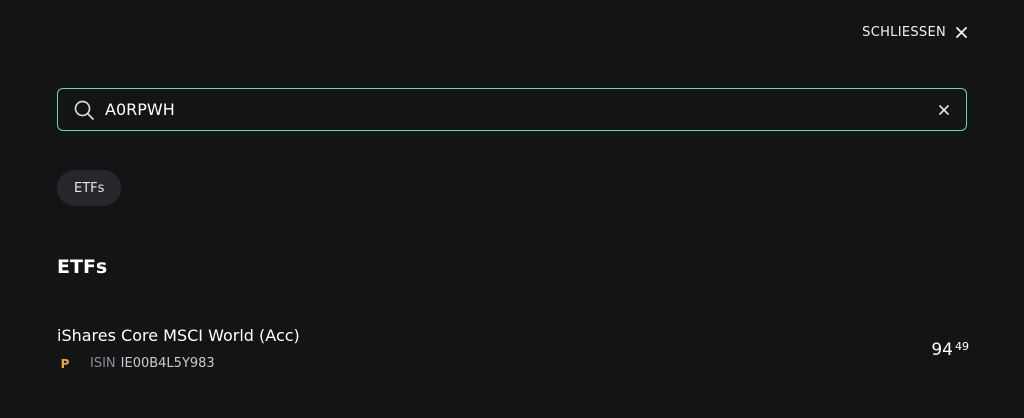 The image size is (1024, 418). I want to click on close-button: SCHLIESSEN, so click(915, 32).